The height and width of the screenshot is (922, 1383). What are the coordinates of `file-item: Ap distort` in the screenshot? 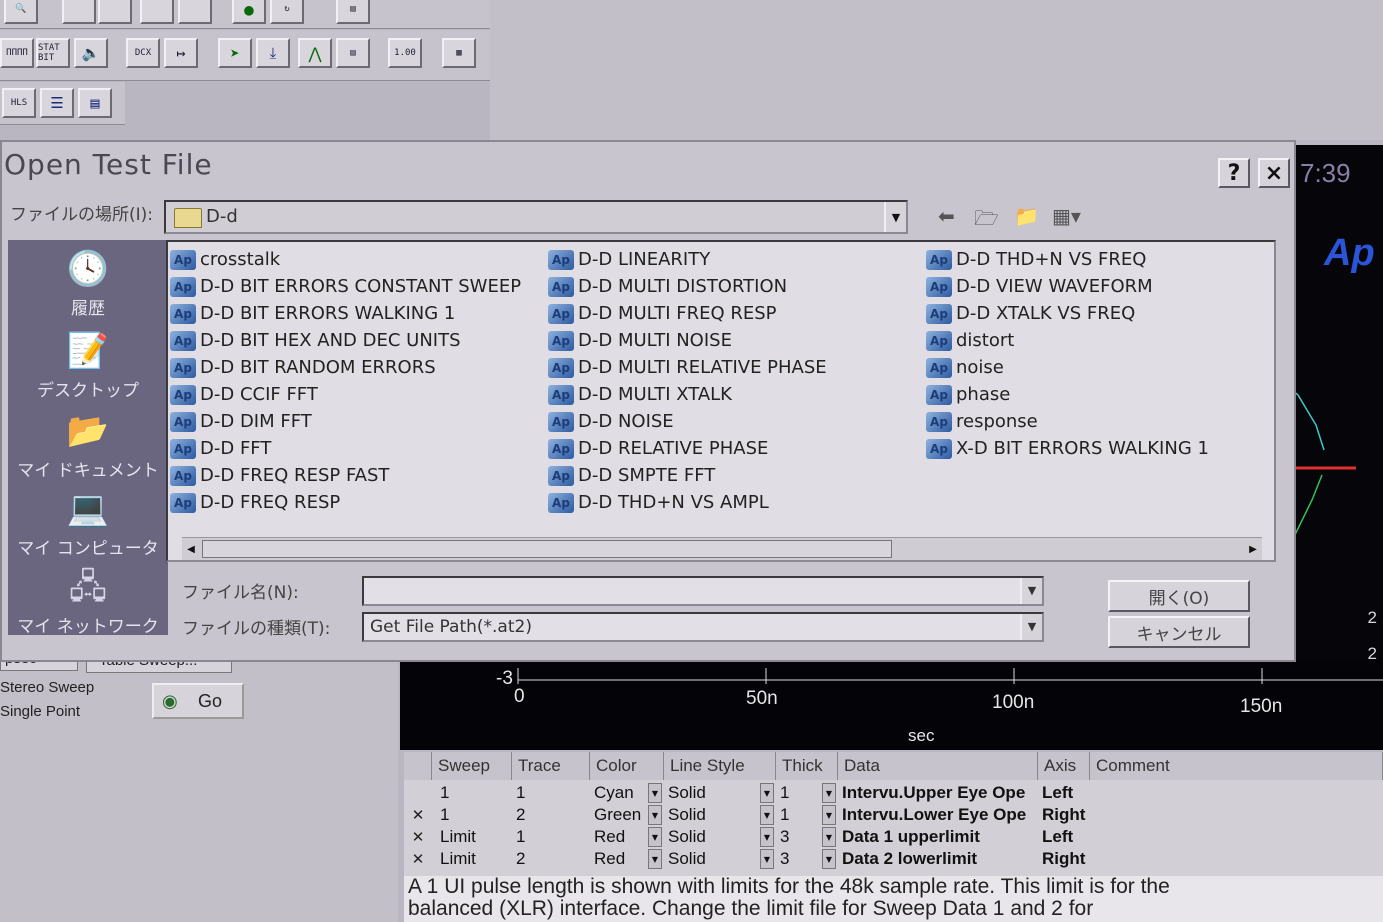 It's located at (1067, 340).